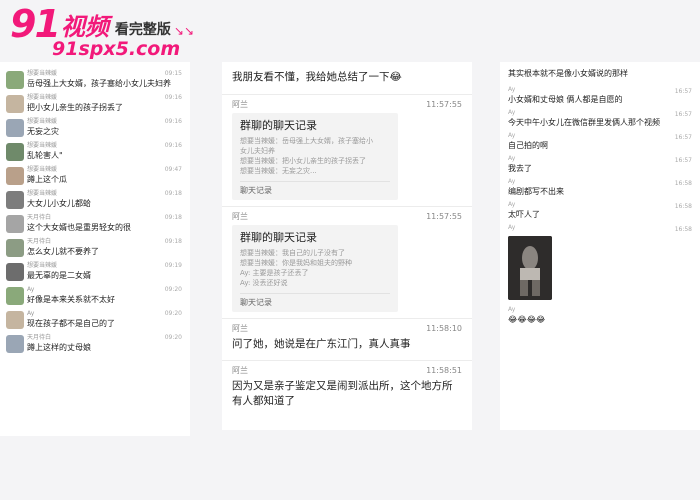  Describe the element at coordinates (95, 200) in the screenshot. I see `chat-message: 想要当辣媛 09:18 大女儿小女儿都蛤` at that location.